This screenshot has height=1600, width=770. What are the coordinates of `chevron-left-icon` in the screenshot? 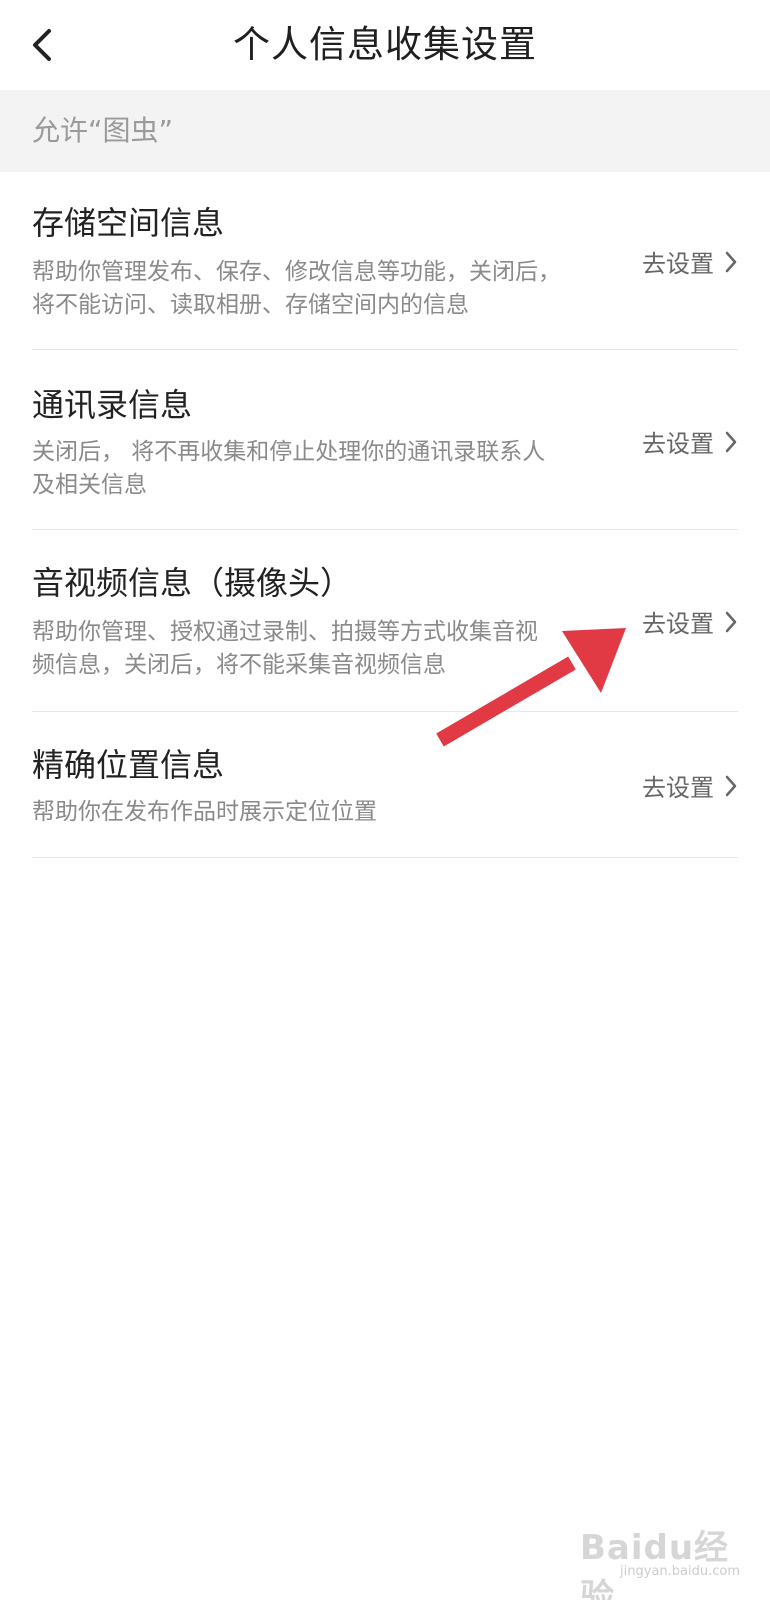 It's located at (42, 45).